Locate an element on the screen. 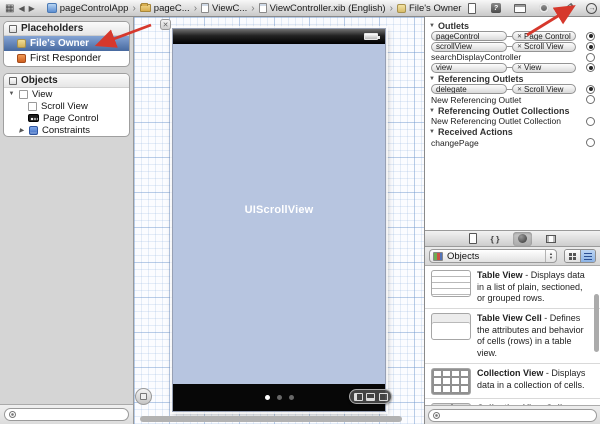 The height and width of the screenshot is (424, 600). outline-filter-field is located at coordinates (66, 414).